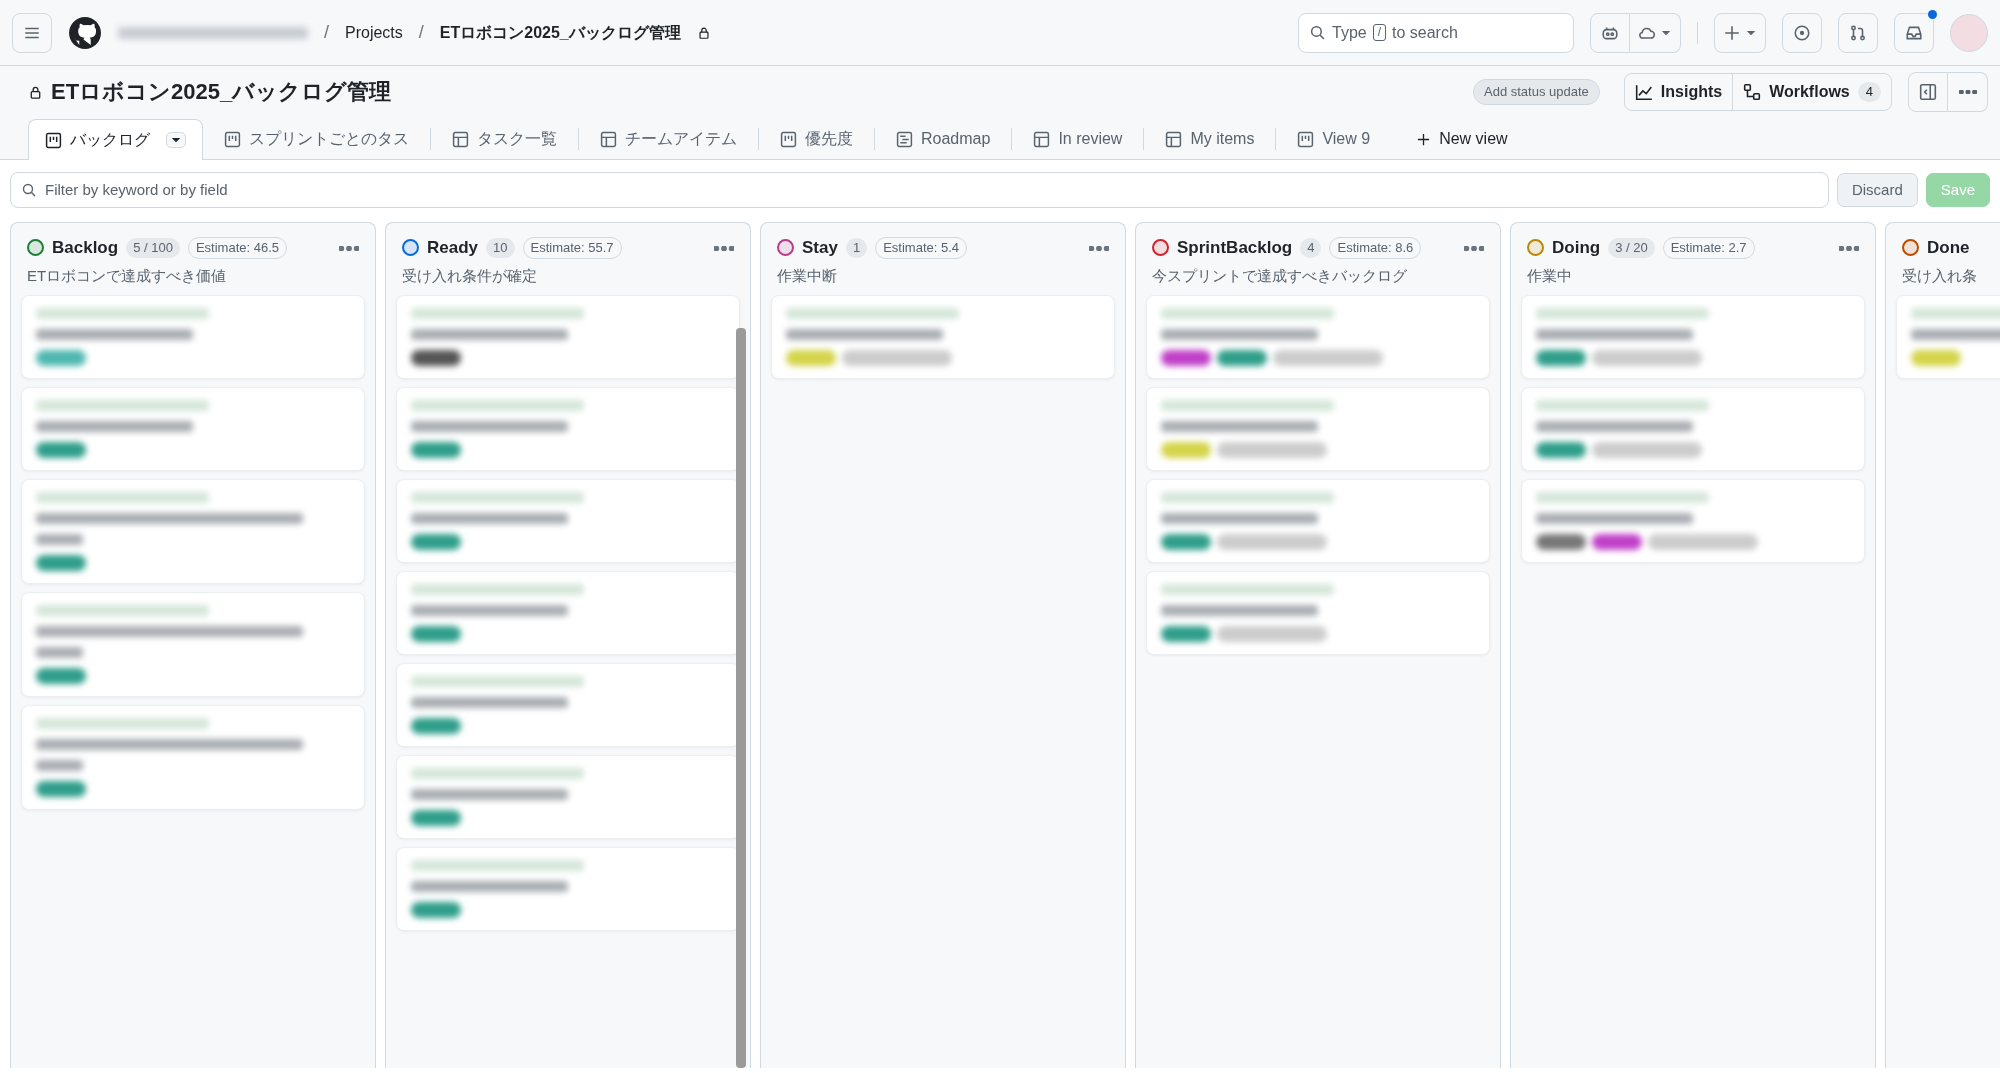  I want to click on view-tab: View 9, so click(1334, 138).